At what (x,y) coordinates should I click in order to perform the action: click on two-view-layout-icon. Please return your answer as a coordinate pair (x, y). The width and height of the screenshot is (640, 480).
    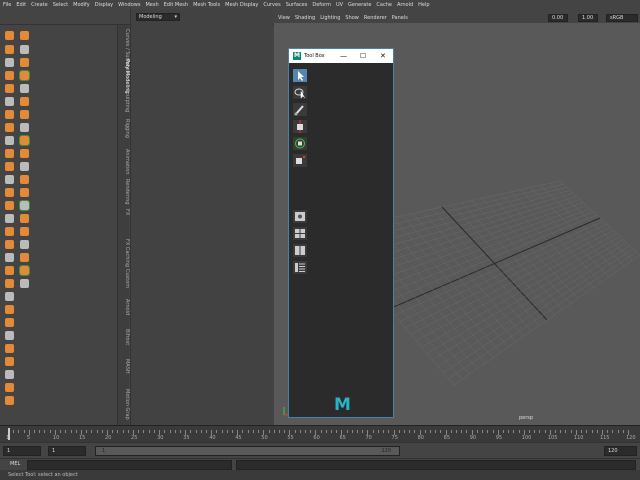
    Looking at the image, I should click on (300, 250).